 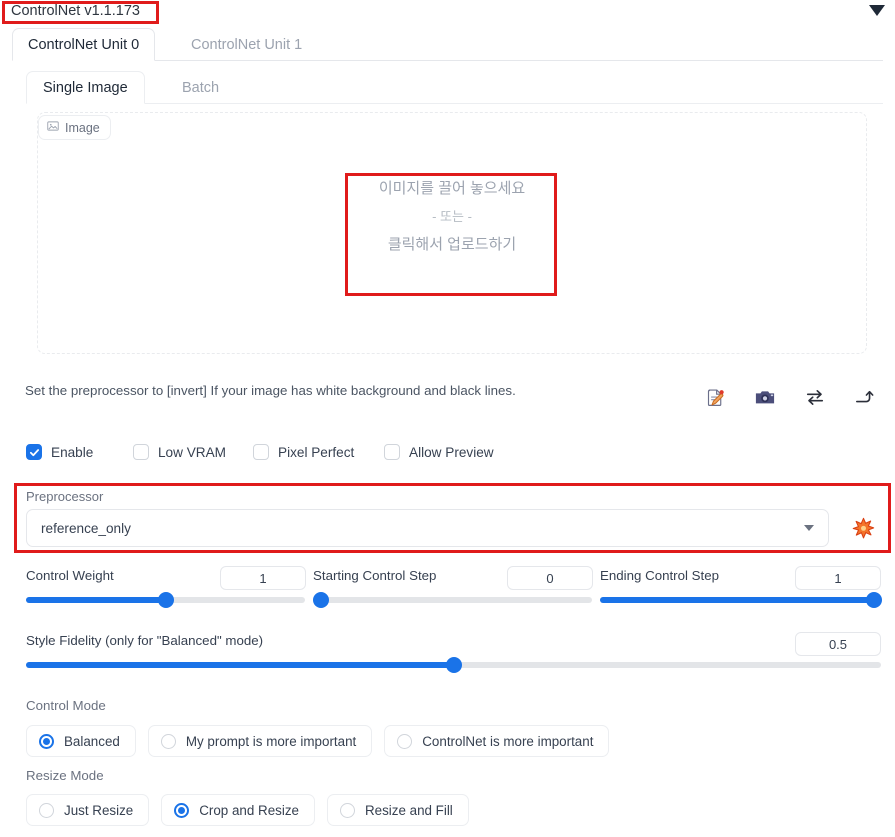 What do you see at coordinates (92, 741) in the screenshot?
I see `radio-label: Balanced` at bounding box center [92, 741].